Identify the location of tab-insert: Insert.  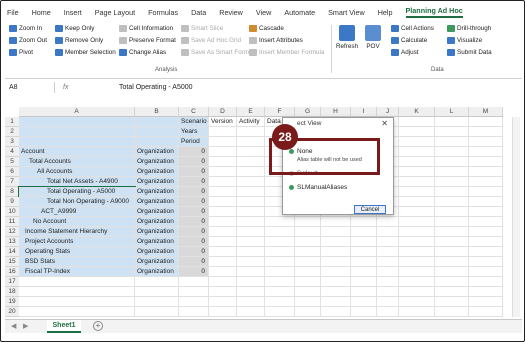
(73, 12).